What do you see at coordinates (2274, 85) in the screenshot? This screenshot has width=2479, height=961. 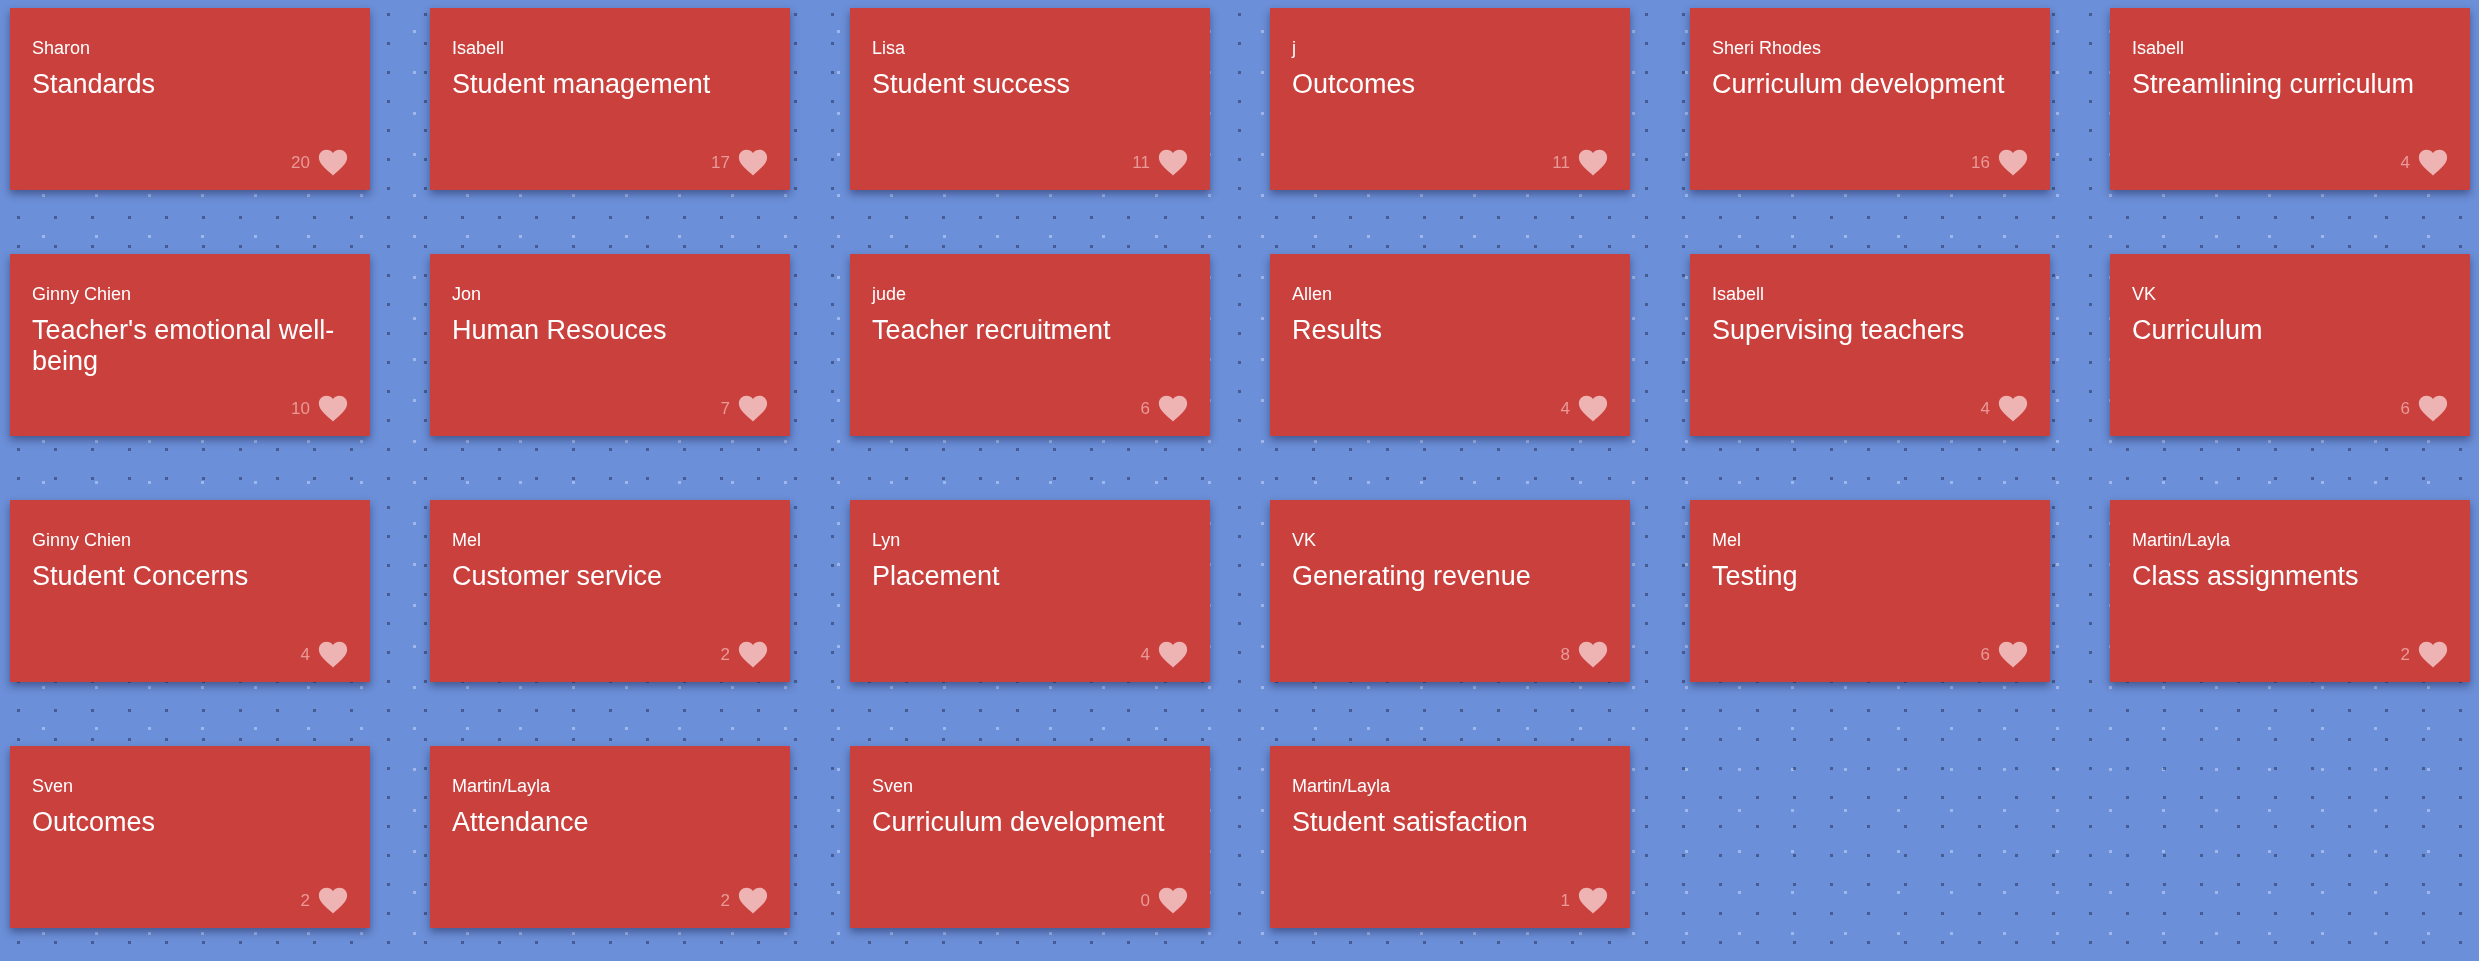 I see `card-title: Streamlining curriculum` at bounding box center [2274, 85].